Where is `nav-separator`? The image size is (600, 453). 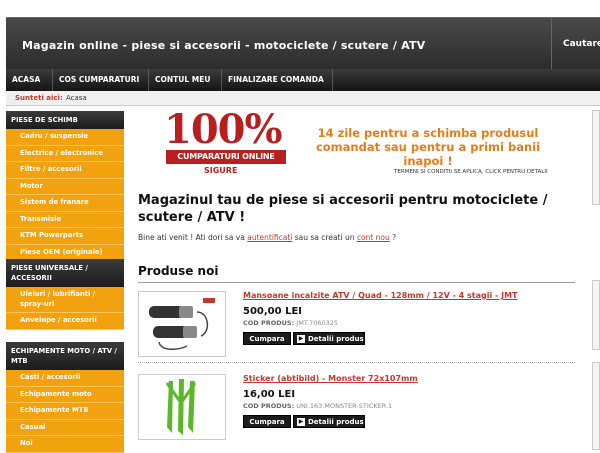 nav-separator is located at coordinates (332, 80).